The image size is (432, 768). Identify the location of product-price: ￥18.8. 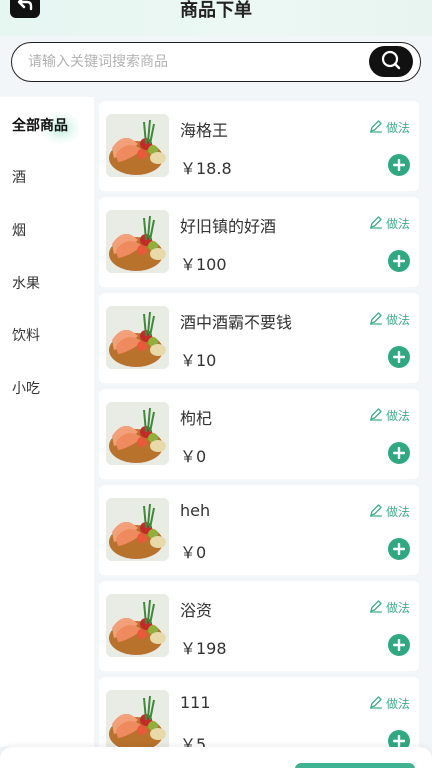
(206, 168).